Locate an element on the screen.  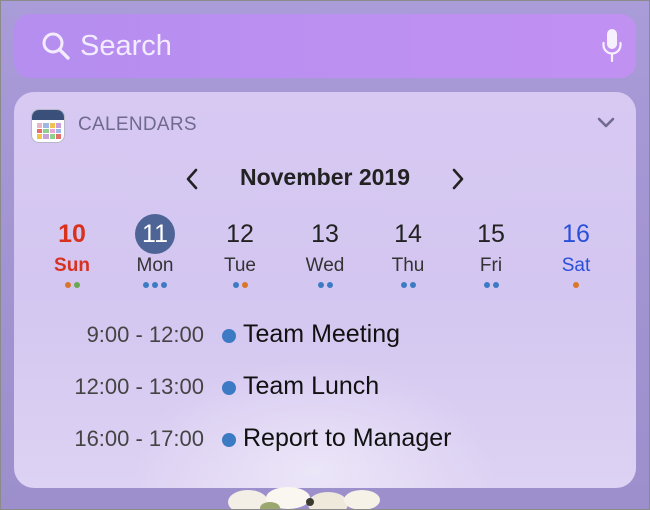
day-weekday: Sat is located at coordinates (576, 265).